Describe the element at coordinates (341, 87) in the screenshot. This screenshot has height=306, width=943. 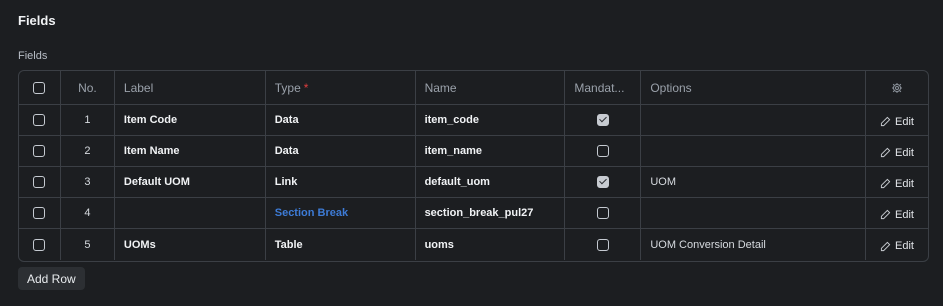
I see `column-header-type: Type *` at that location.